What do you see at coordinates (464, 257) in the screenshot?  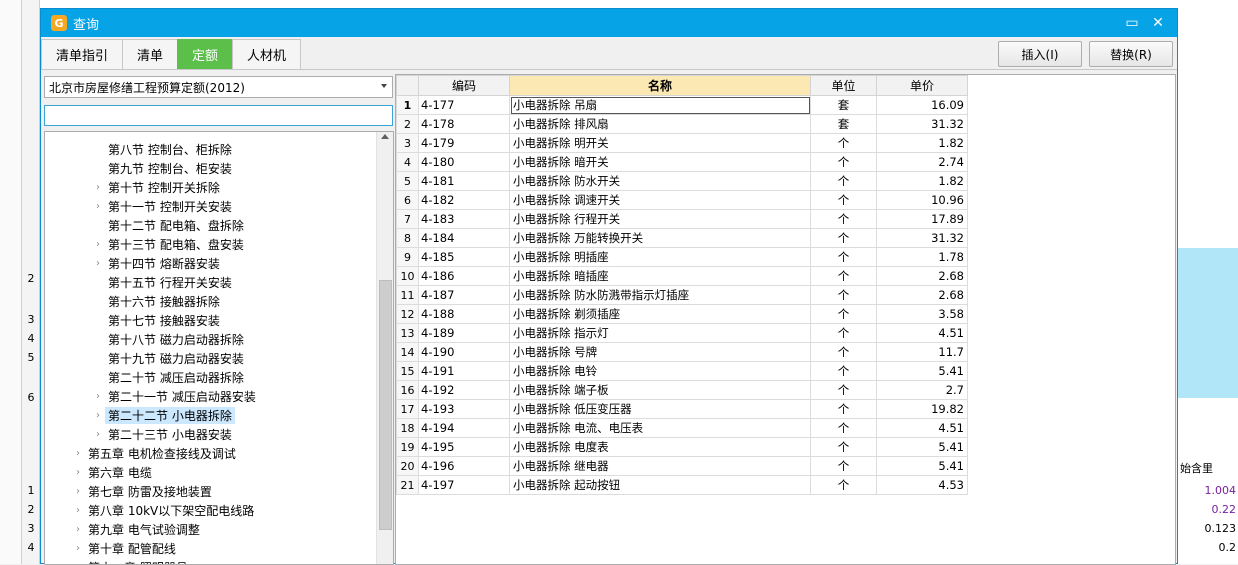 I see `code-cell: 4-185` at bounding box center [464, 257].